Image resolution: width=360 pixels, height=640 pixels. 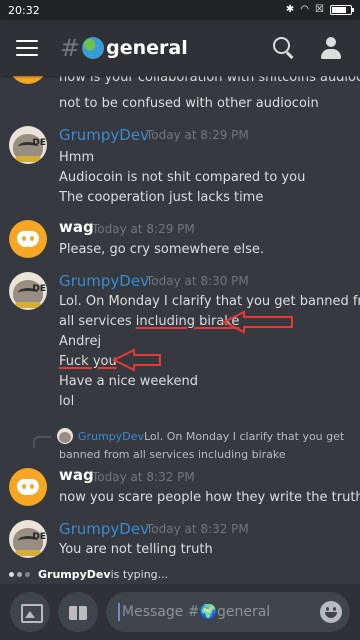 I want to click on emoji-icon, so click(x=331, y=612).